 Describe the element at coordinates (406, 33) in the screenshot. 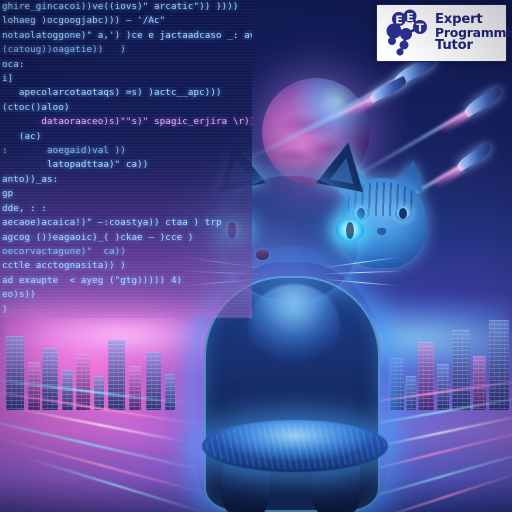

I see `ept-molecule-logo: E E T` at that location.